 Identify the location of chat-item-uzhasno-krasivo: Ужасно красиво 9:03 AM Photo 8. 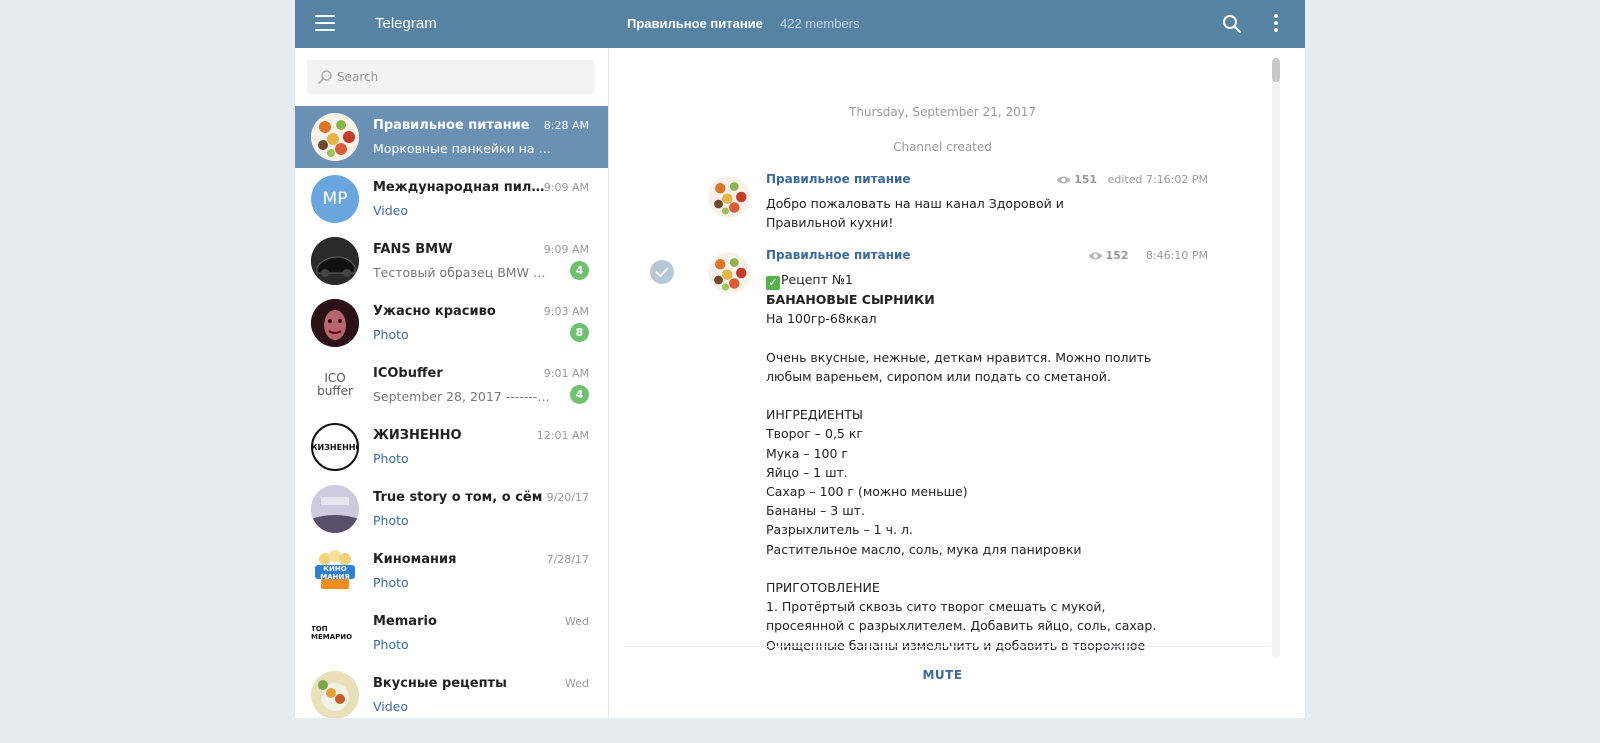
(451, 323).